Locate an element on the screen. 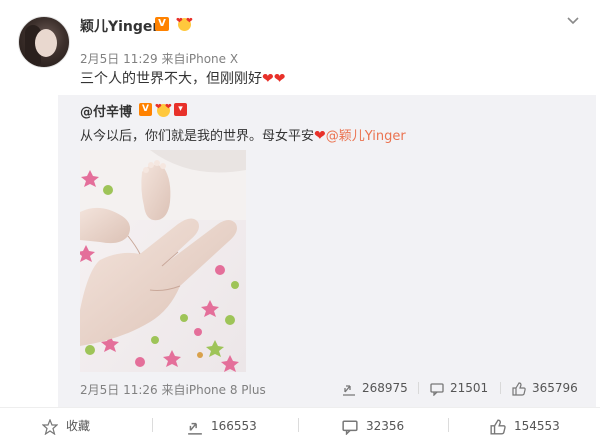 This screenshot has height=445, width=600. post-source-prefix: 来自 is located at coordinates (173, 59).